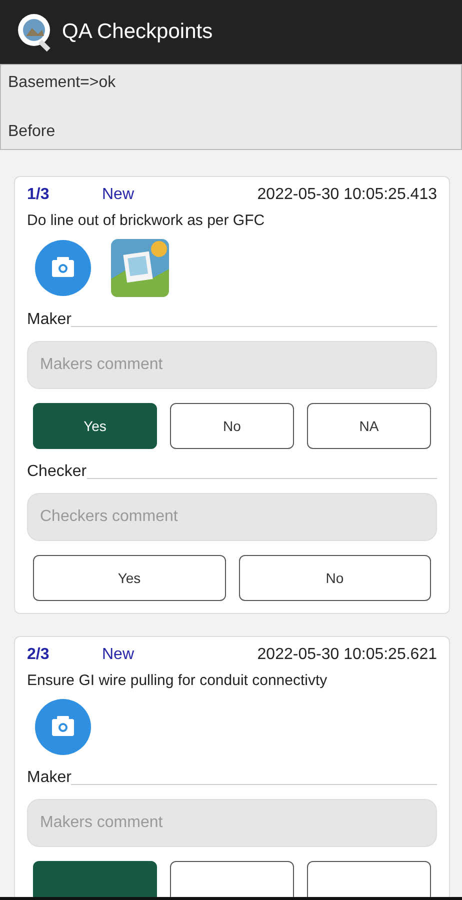 The image size is (462, 900). Describe the element at coordinates (146, 220) in the screenshot. I see `checkpoint-text: Do line out of brickwork as per GFC` at that location.